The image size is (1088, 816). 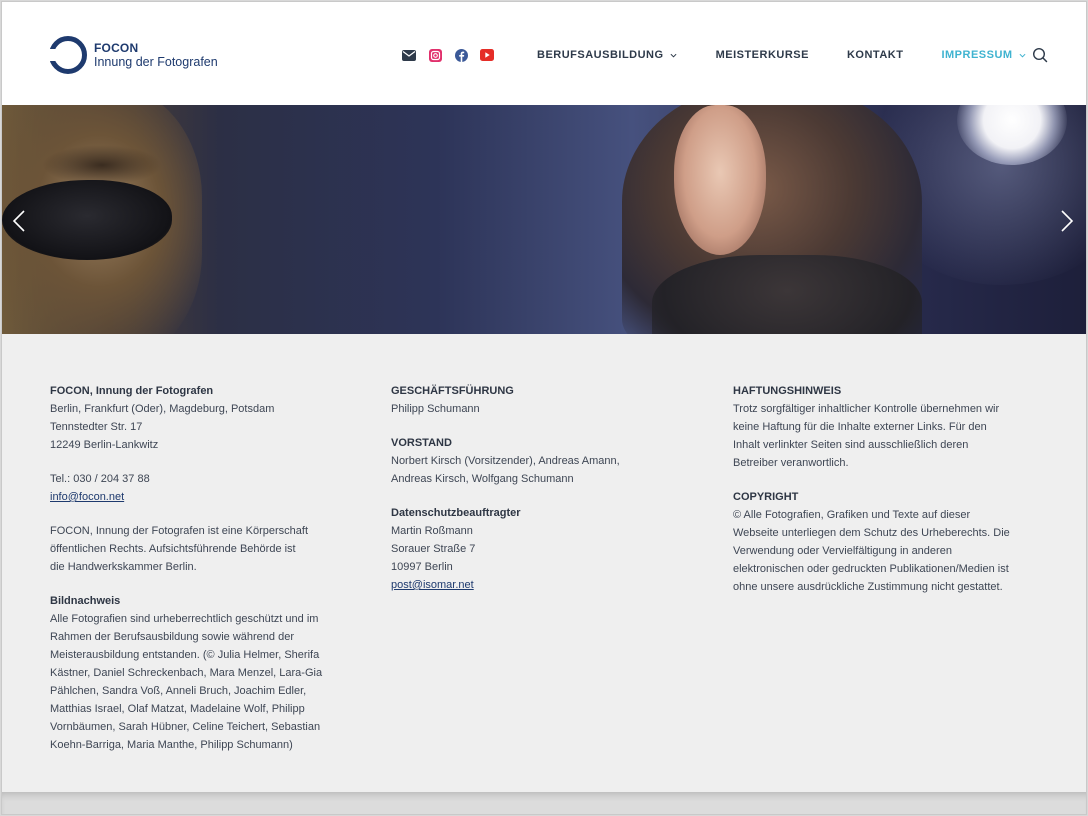 I want to click on privacy-city: 10997 Berlin, so click(x=422, y=567).